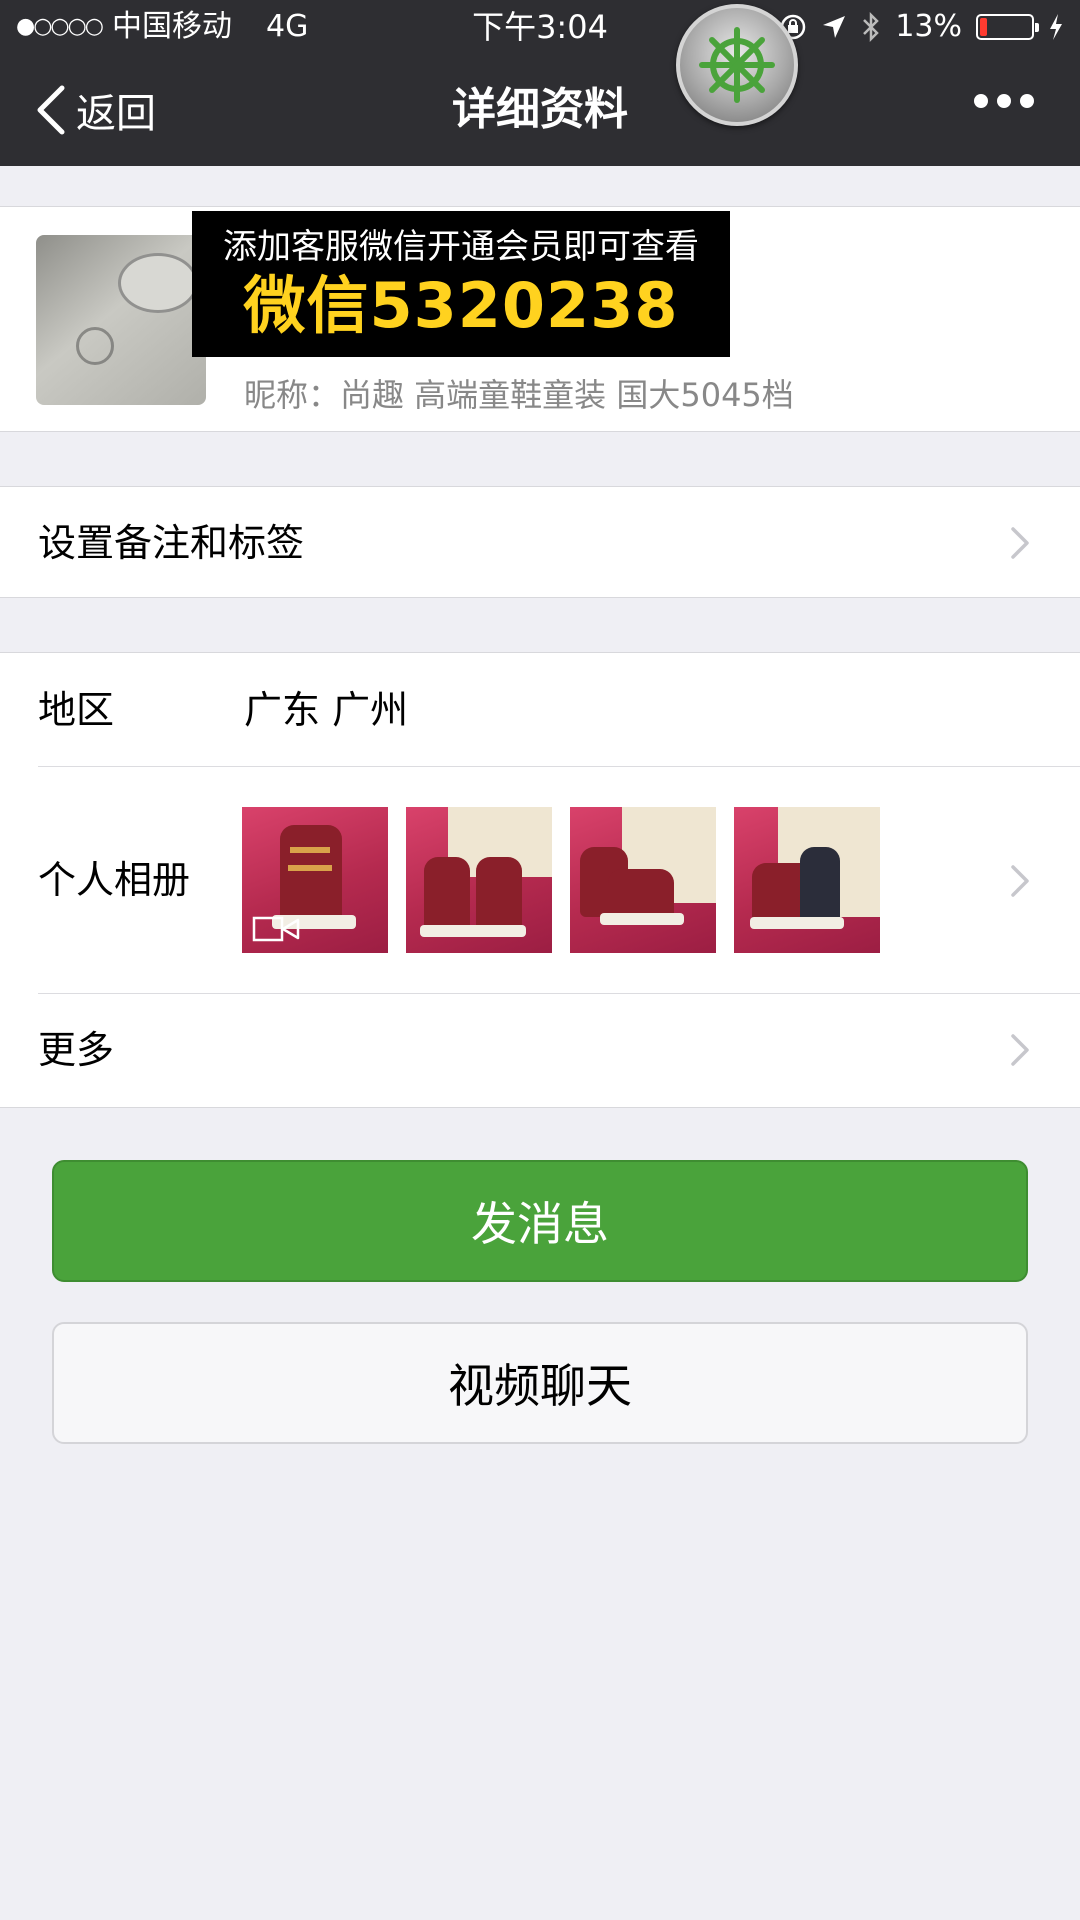 Image resolution: width=1080 pixels, height=1920 pixels. I want to click on region-label: 地区, so click(76, 710).